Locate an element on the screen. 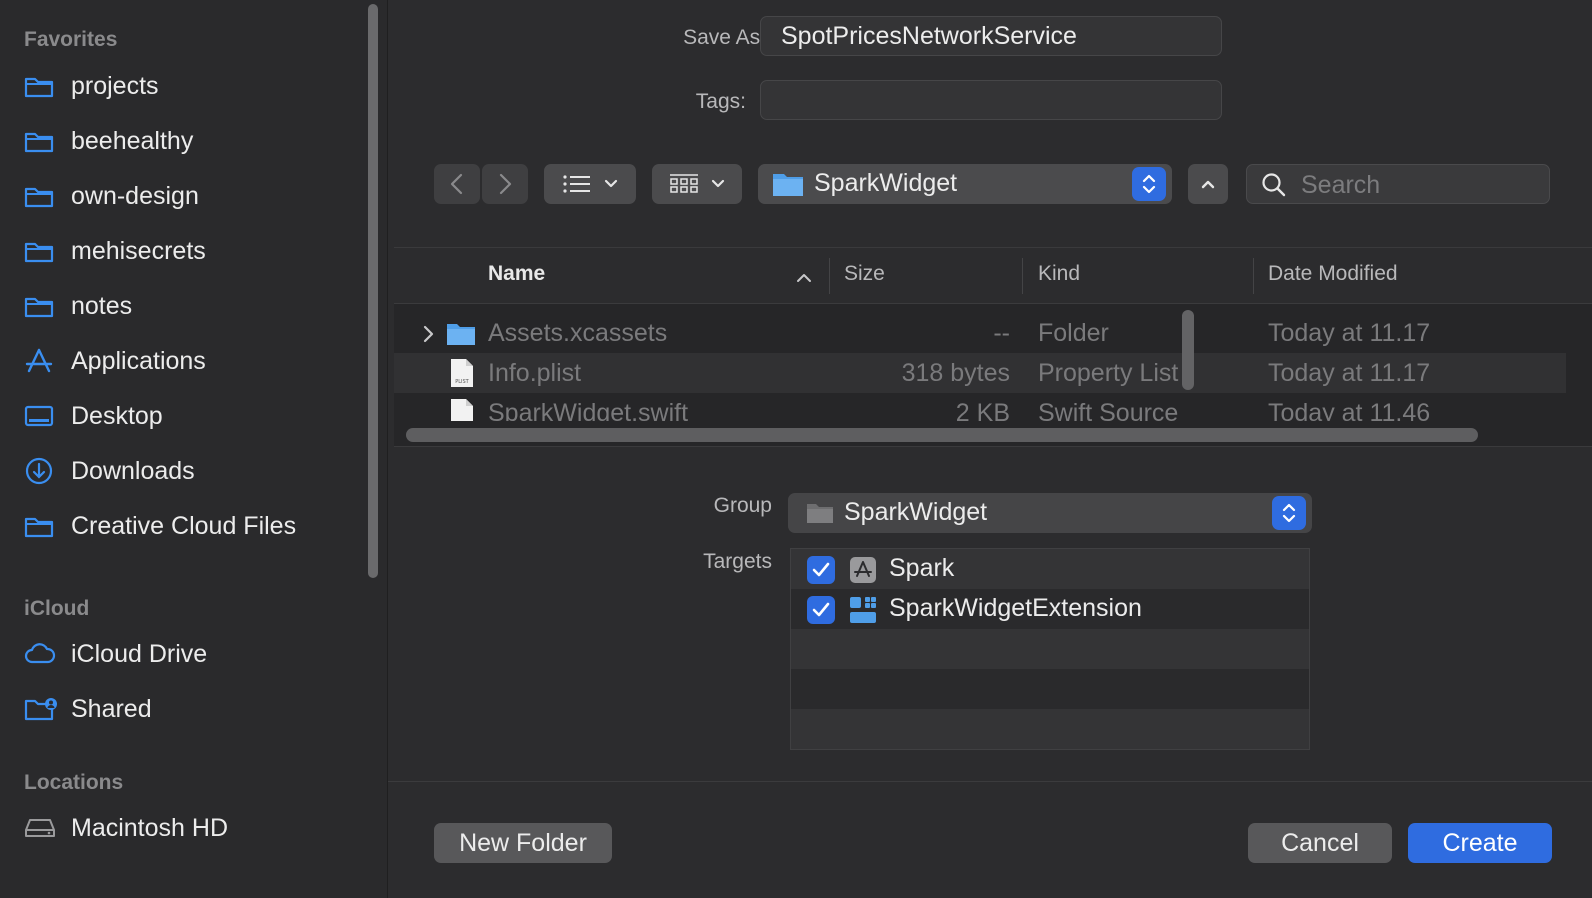 Image resolution: width=1592 pixels, height=898 pixels. group-popup: SparkWidget is located at coordinates (1050, 513).